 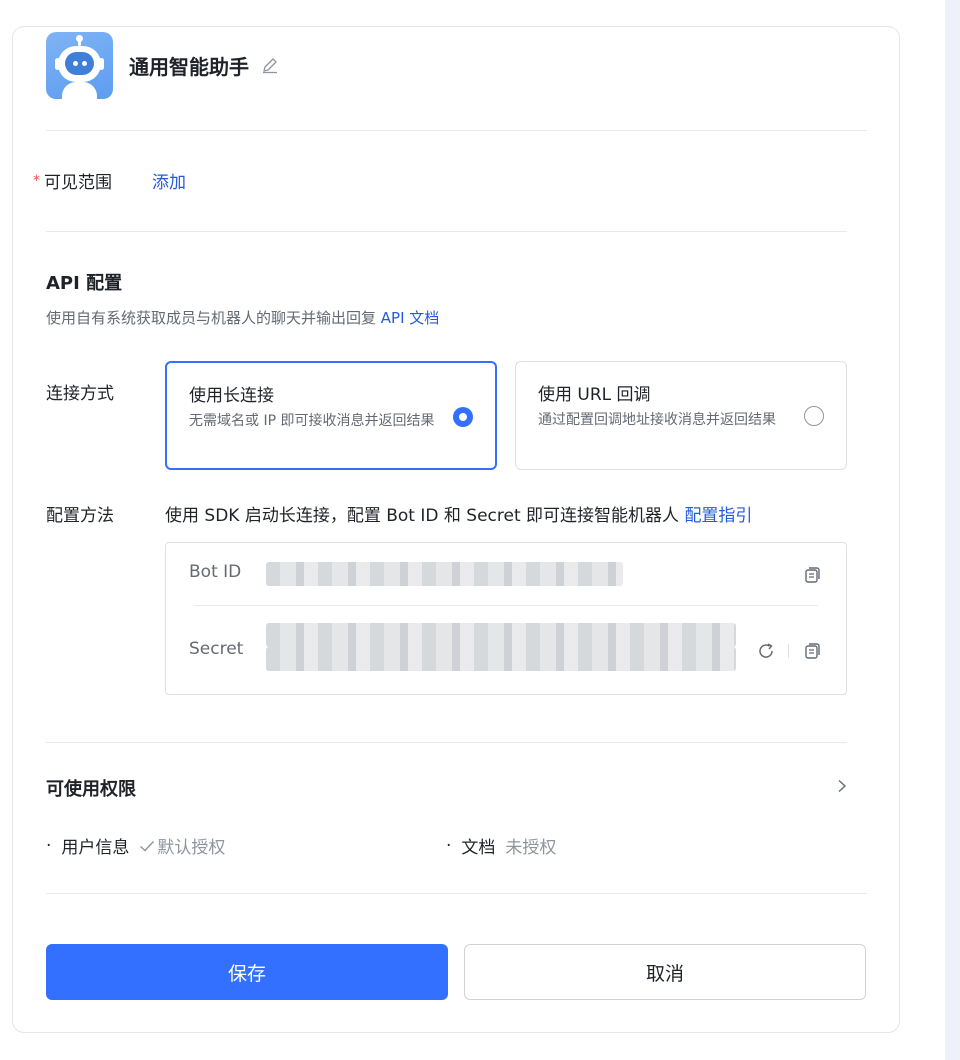 What do you see at coordinates (216, 649) in the screenshot?
I see `secret-label: Secret` at bounding box center [216, 649].